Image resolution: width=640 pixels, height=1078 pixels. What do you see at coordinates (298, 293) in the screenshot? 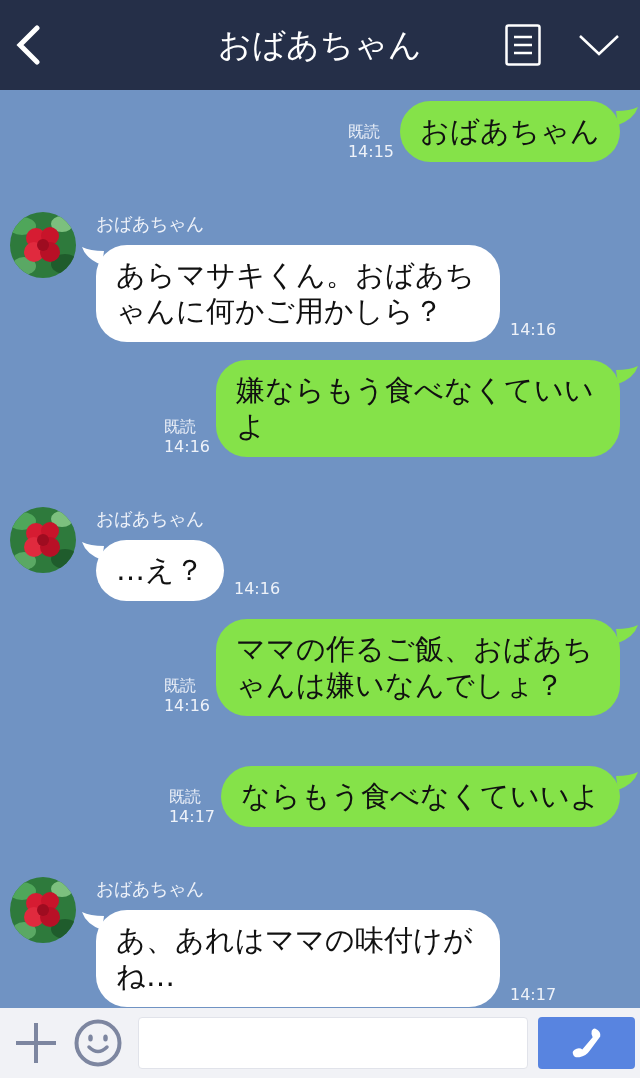
I see `message-bubble: あらマサキくん。おばあちゃんに何かご用かしら？` at bounding box center [298, 293].